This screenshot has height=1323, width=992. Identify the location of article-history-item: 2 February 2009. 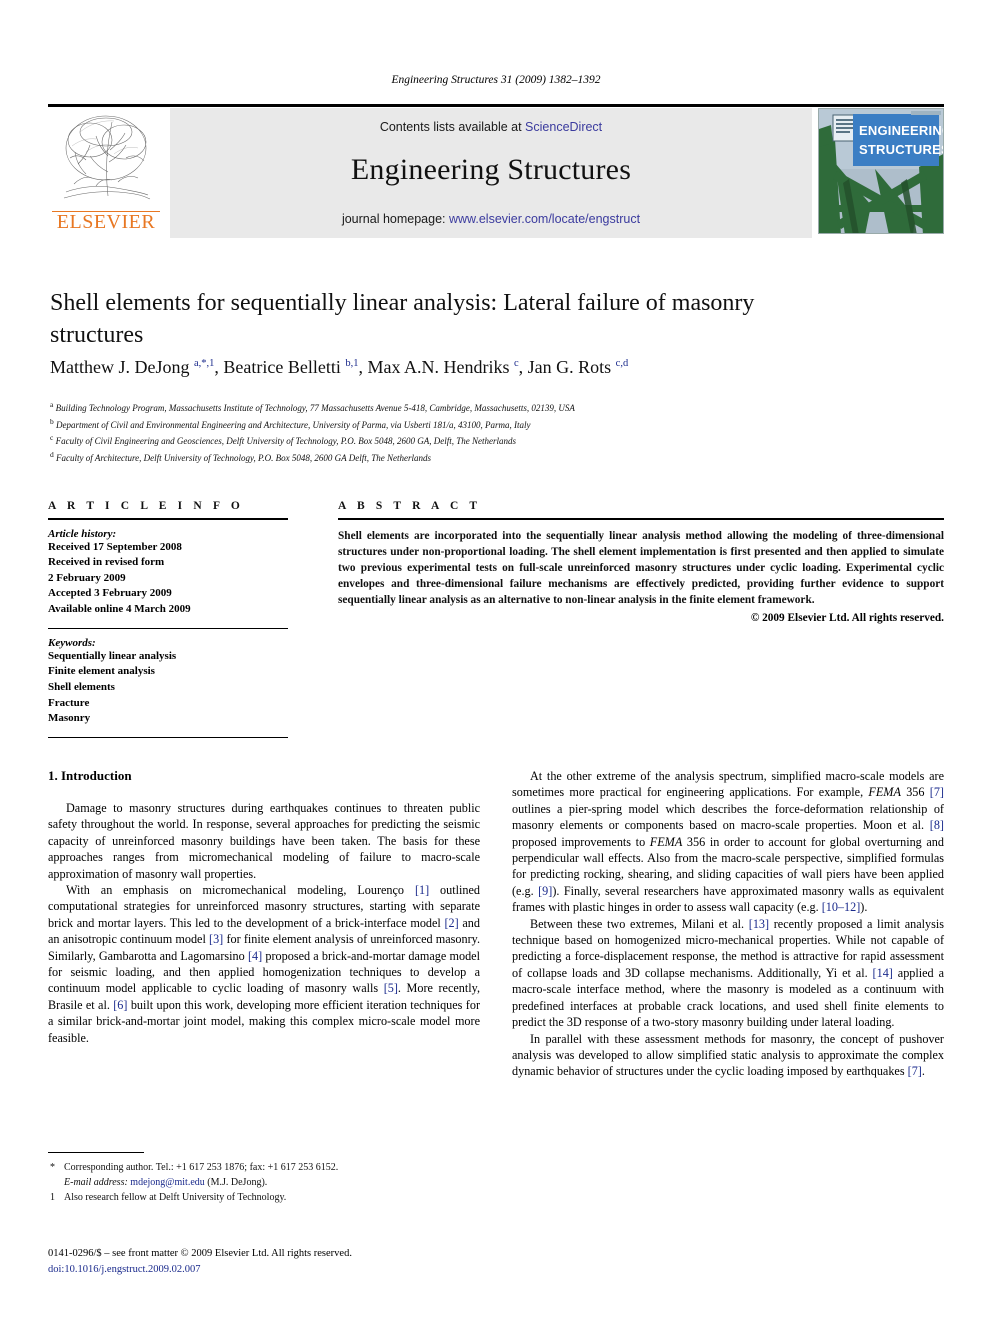
(87, 577).